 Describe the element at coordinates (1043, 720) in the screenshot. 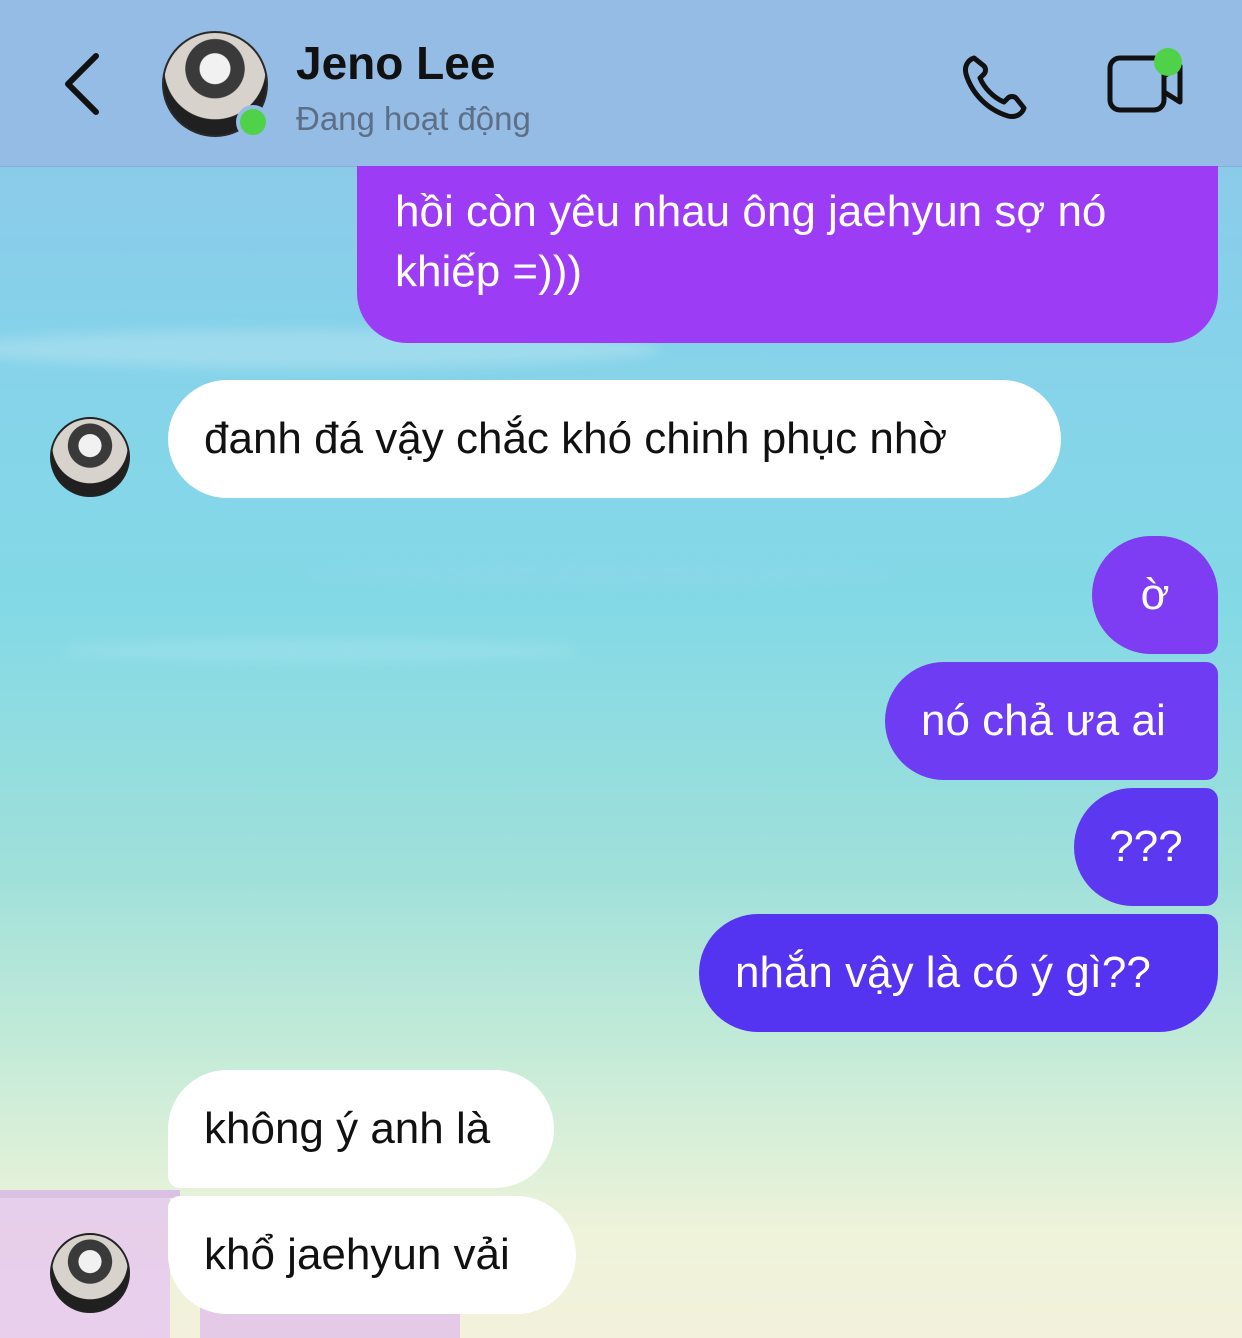

I see `message-text: nó chả ưa ai` at that location.